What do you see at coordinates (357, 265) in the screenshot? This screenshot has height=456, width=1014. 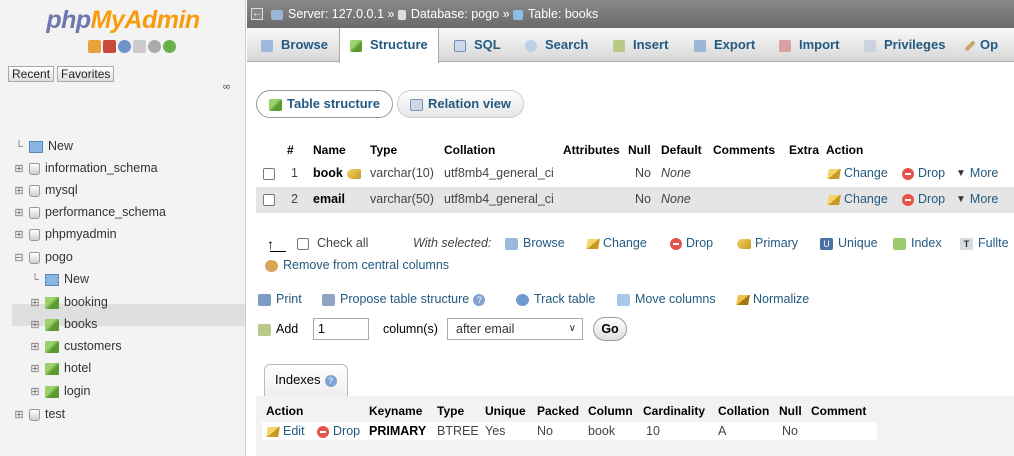 I see `remove-central-columns-button: Remove from central columns` at bounding box center [357, 265].